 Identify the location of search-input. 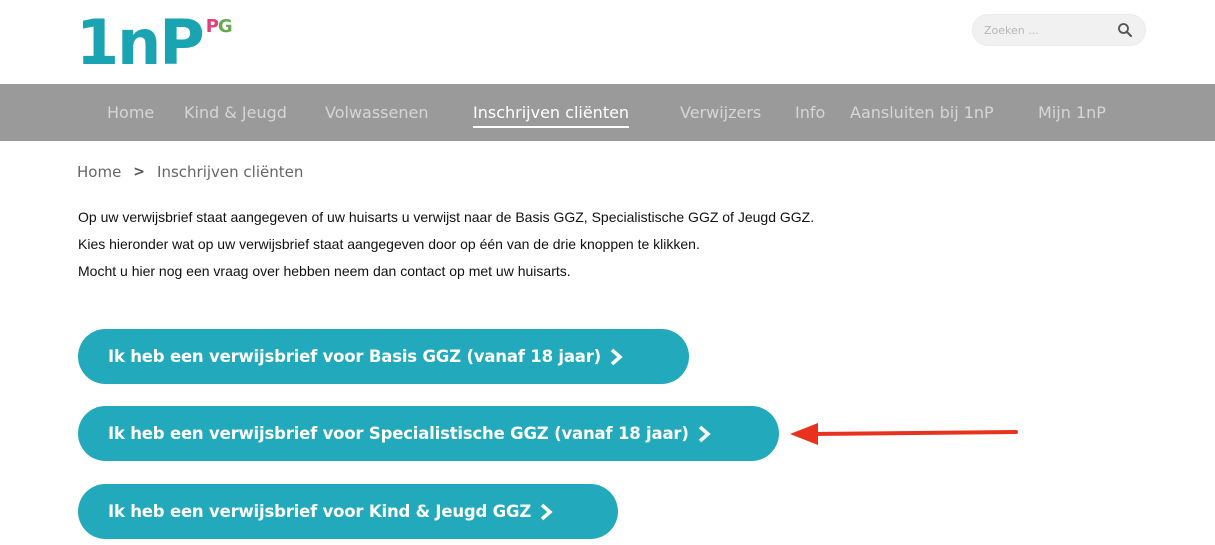
(1044, 30).